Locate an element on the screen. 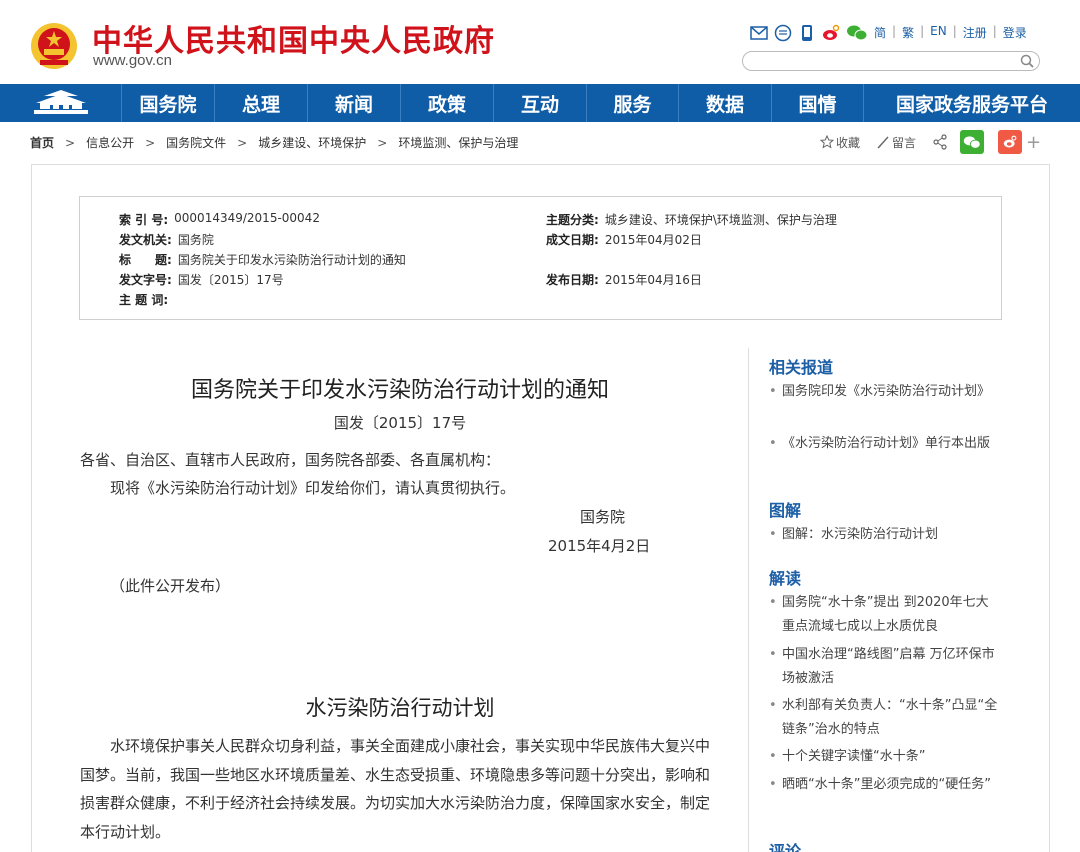  meta-published-label: 发布日期: is located at coordinates (572, 280).